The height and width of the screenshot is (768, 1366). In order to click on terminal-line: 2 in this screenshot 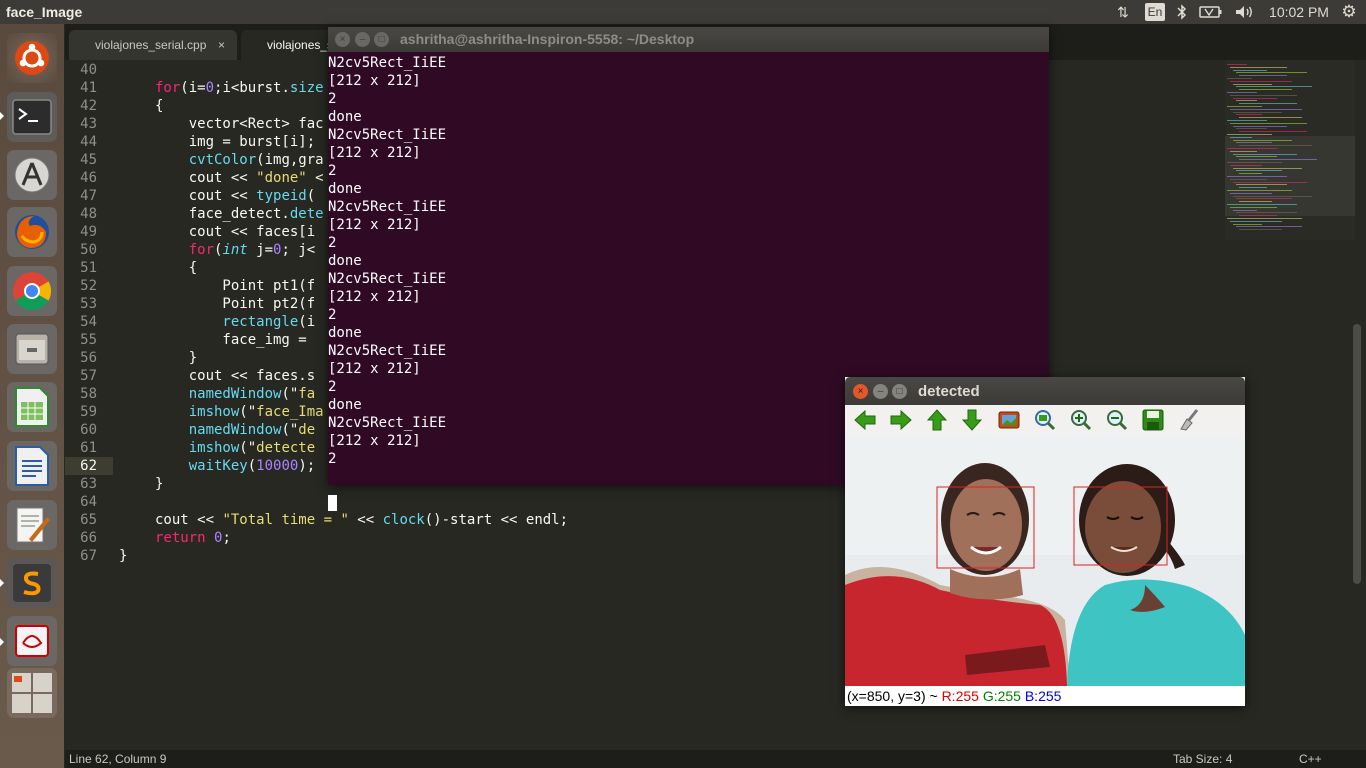, I will do `click(332, 99)`.